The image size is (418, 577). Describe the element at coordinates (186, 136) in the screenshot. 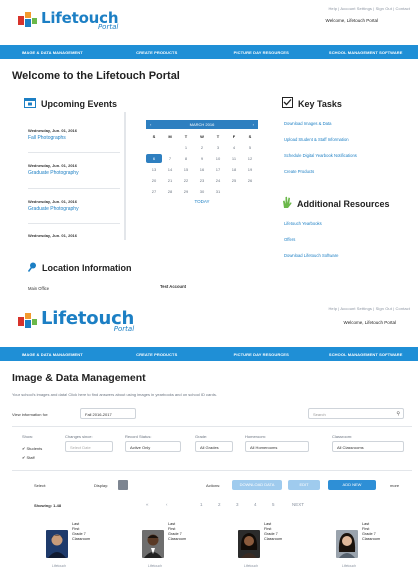

I see `calendar-weekday: T` at that location.